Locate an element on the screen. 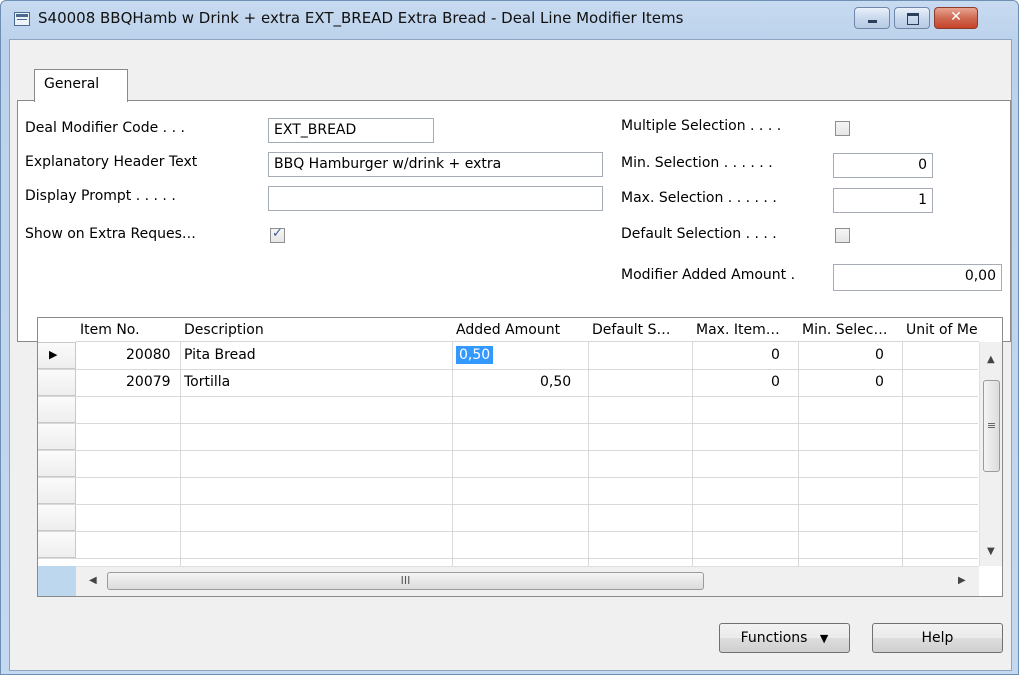 This screenshot has width=1019, height=675. default-selection-label: Default Selection . . . . is located at coordinates (699, 234).